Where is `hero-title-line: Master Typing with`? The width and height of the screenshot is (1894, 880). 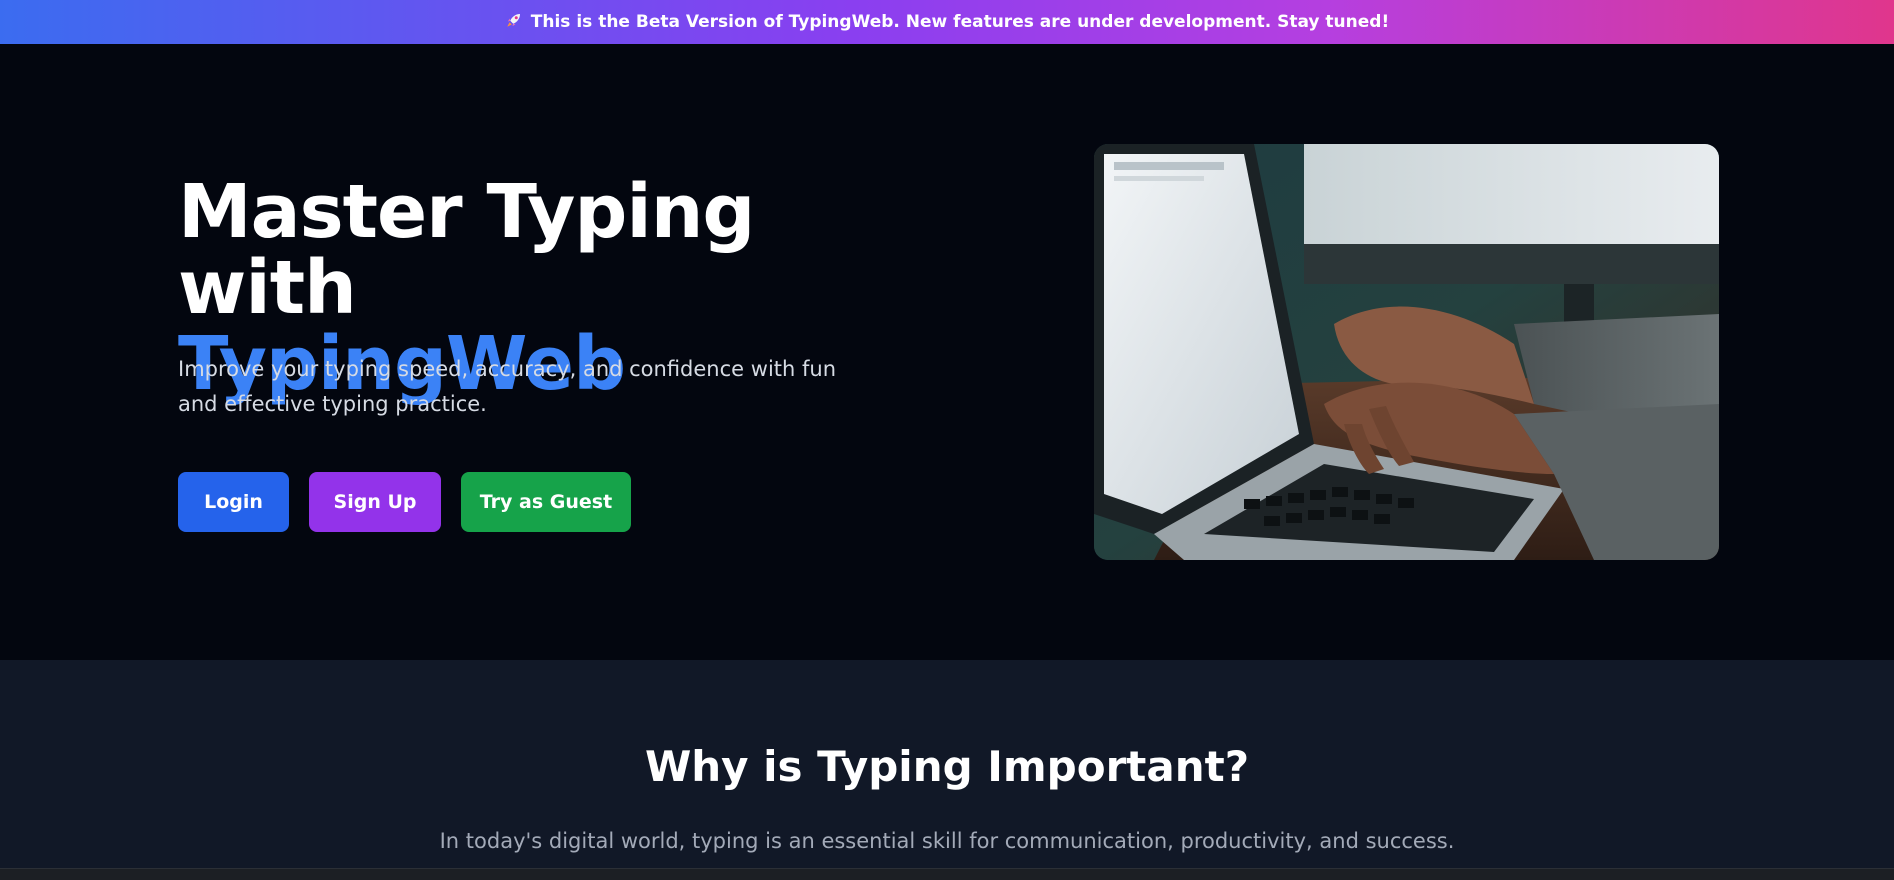 hero-title-line: Master Typing with is located at coordinates (466, 250).